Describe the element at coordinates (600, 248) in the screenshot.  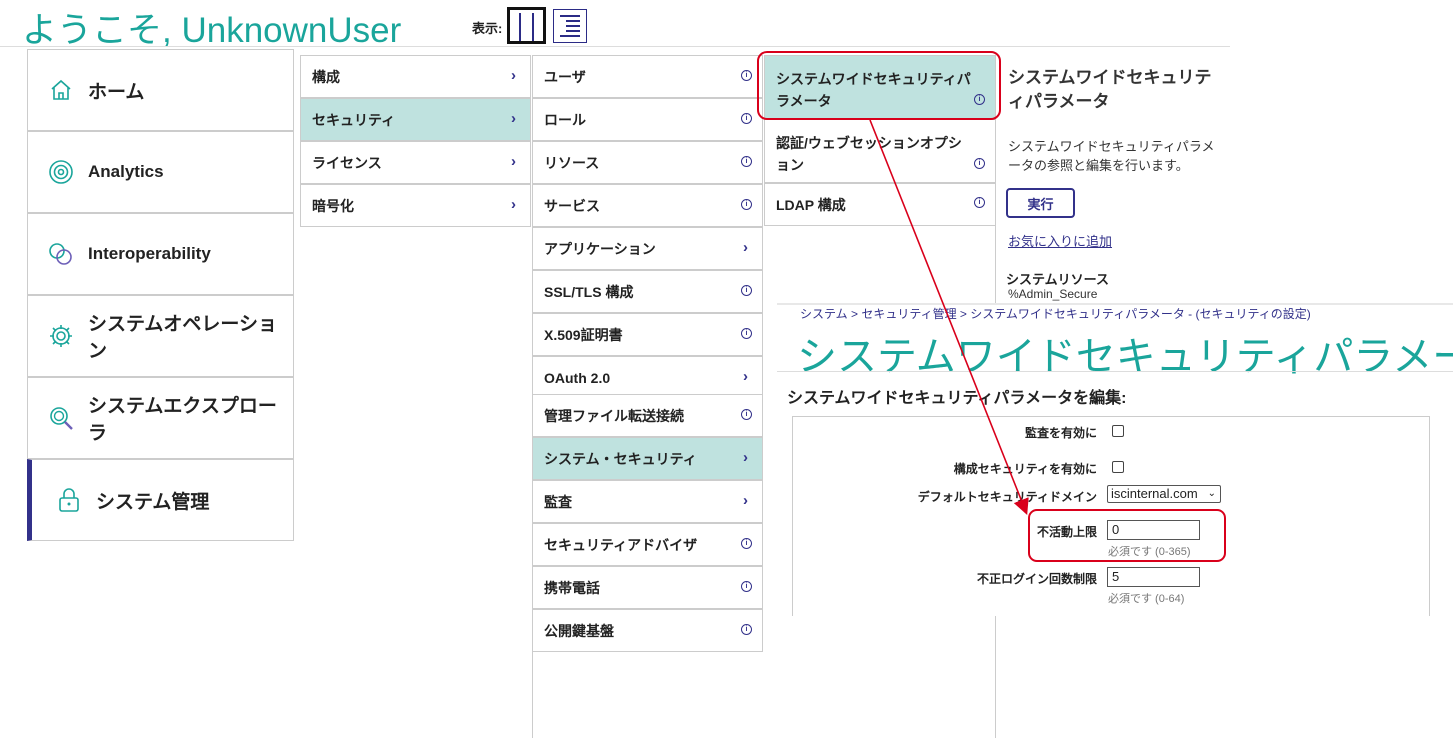
I see `menu-label: アプリケーション` at that location.